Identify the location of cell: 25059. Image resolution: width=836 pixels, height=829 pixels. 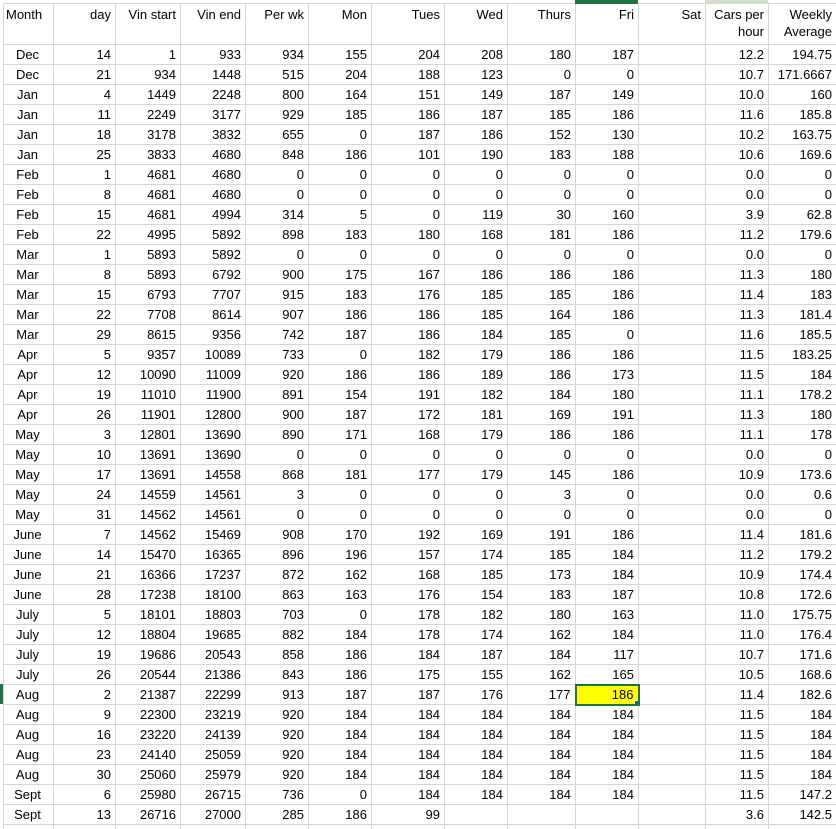
(213, 754).